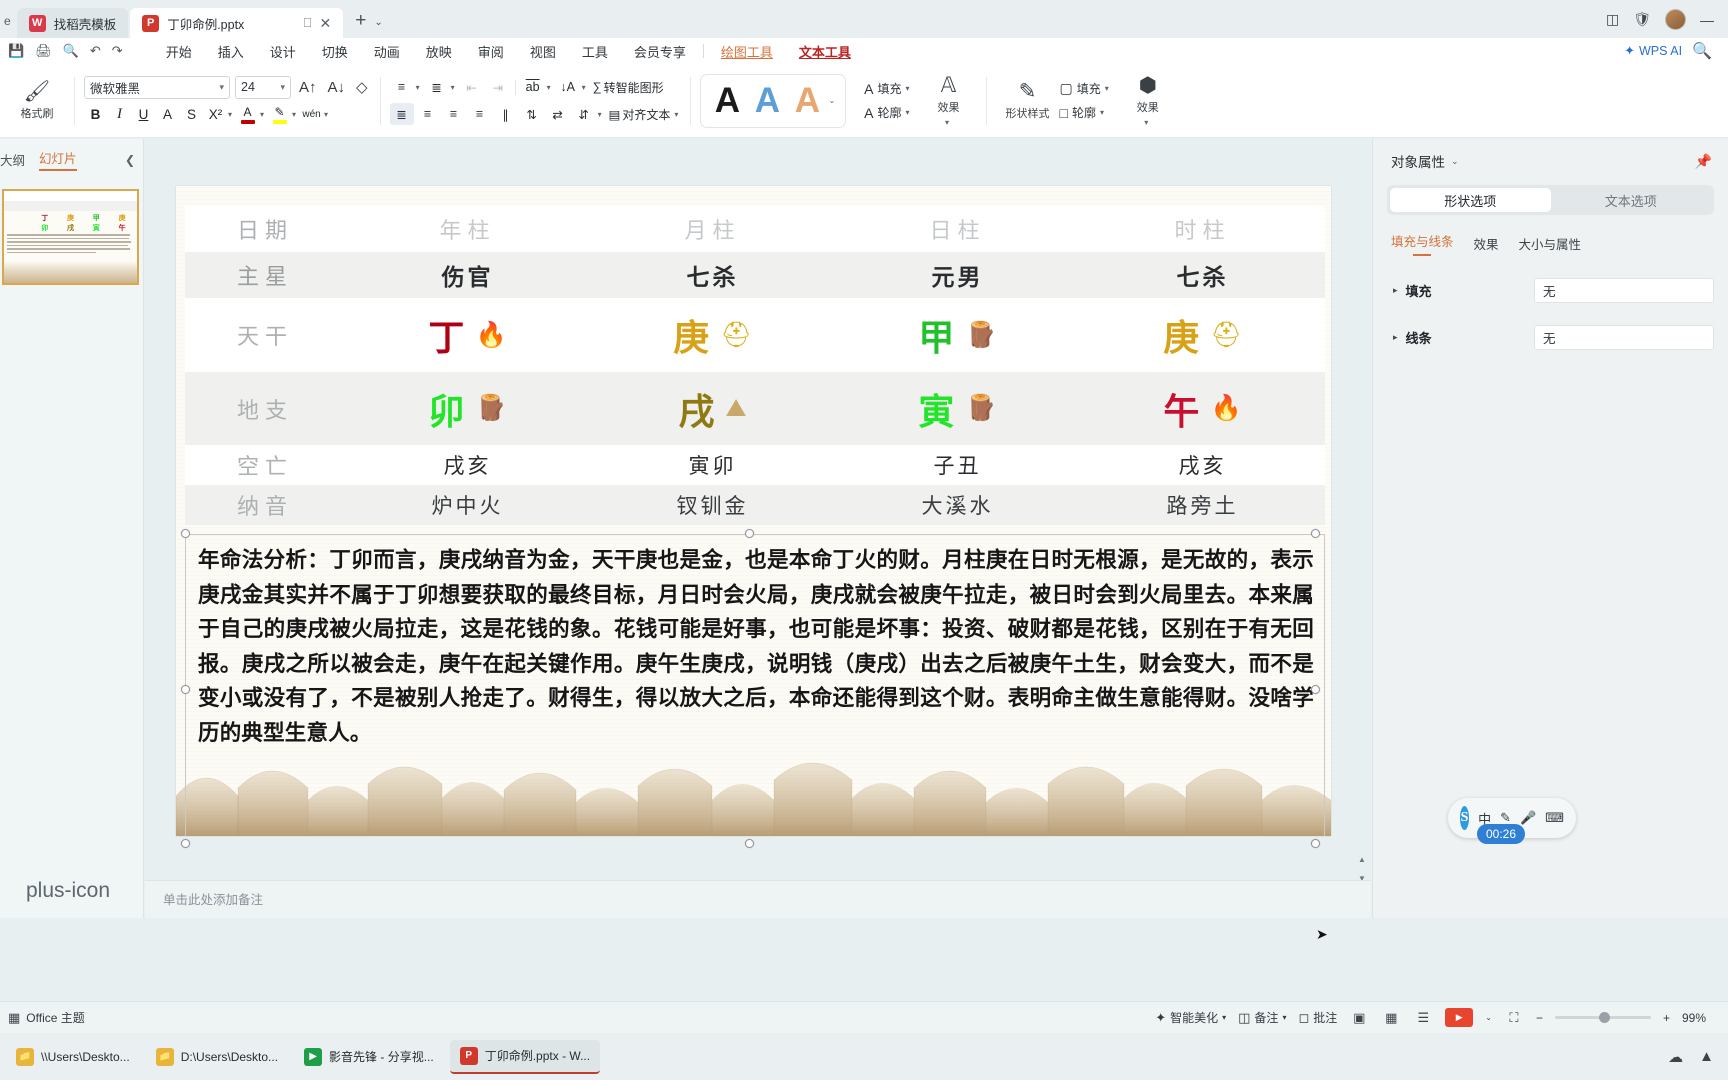 The width and height of the screenshot is (1728, 1080). What do you see at coordinates (1359, 1018) in the screenshot?
I see `normal-view-icon: ▣` at bounding box center [1359, 1018].